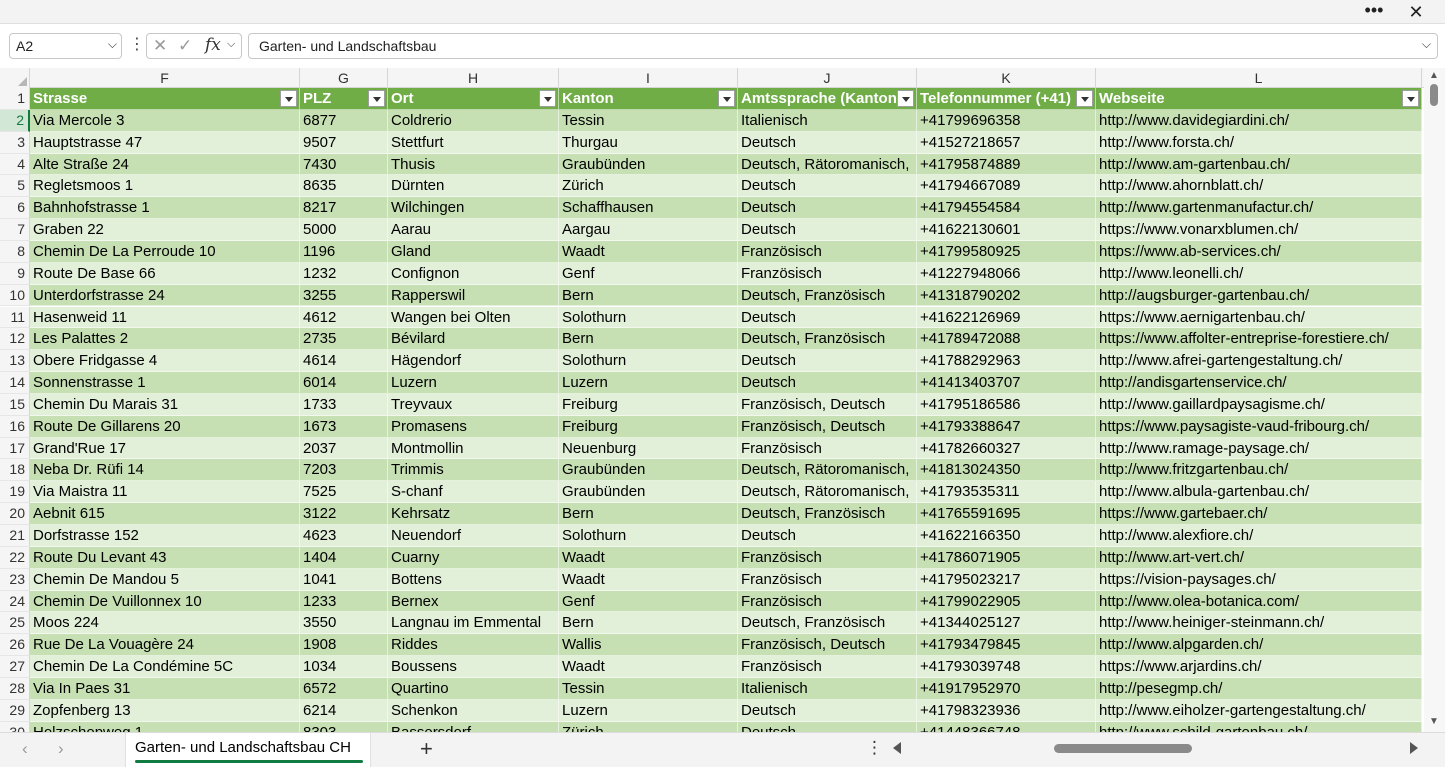  I want to click on cell-webseite: http://www.alexfiore.ch/, so click(1259, 536).